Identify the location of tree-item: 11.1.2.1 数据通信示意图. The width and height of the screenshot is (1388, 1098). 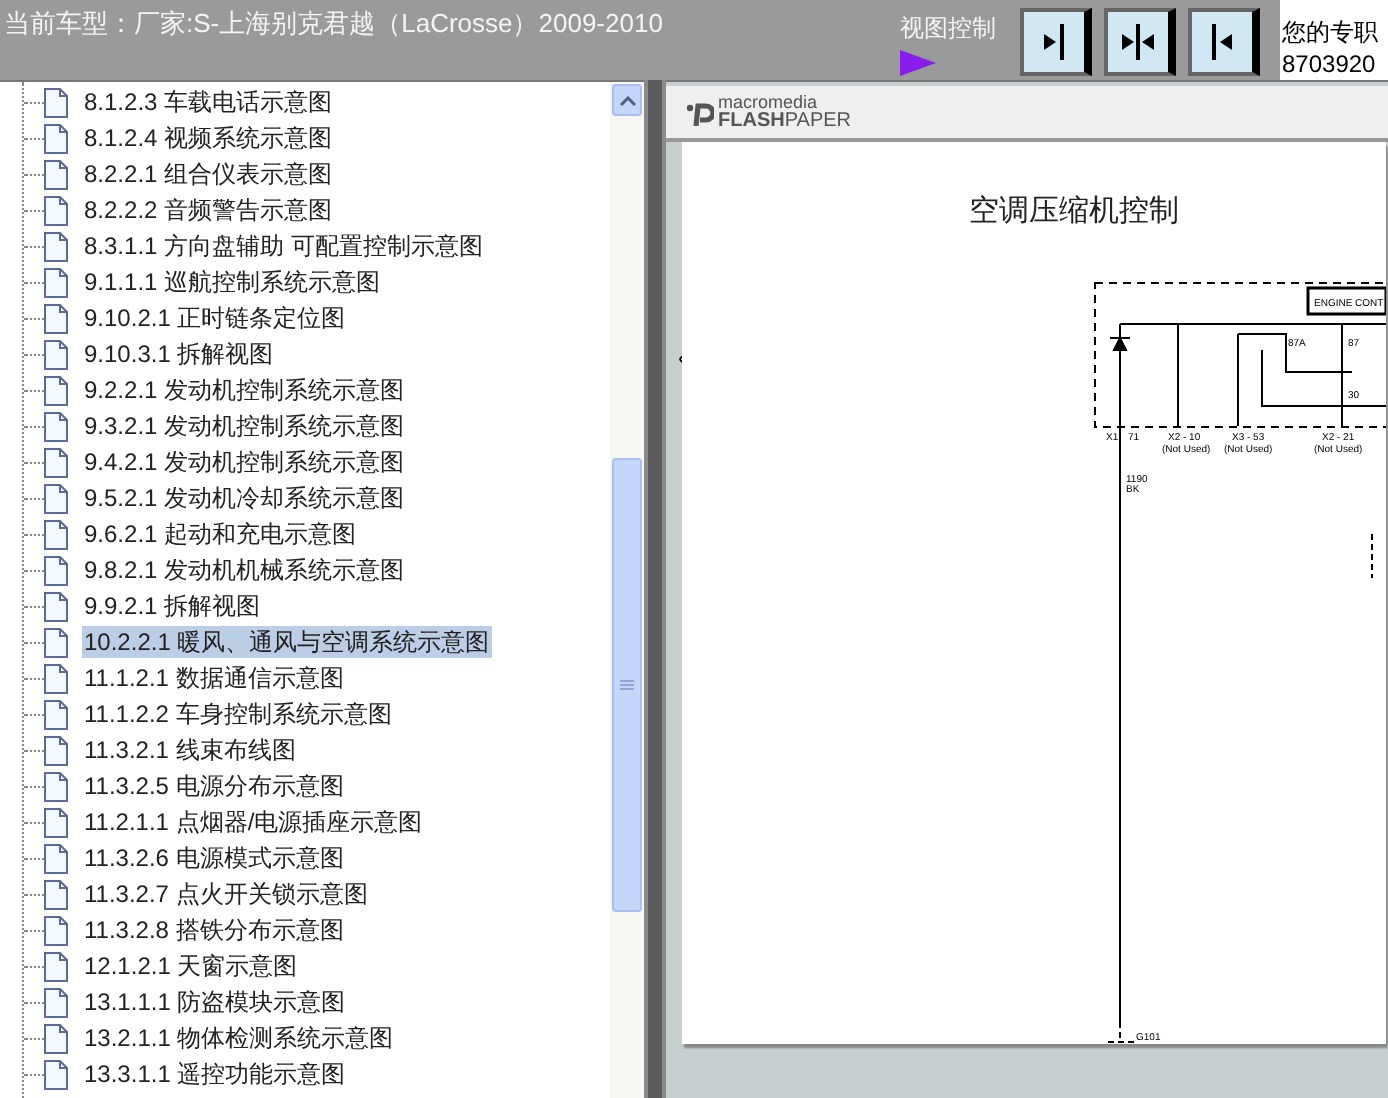
(214, 678).